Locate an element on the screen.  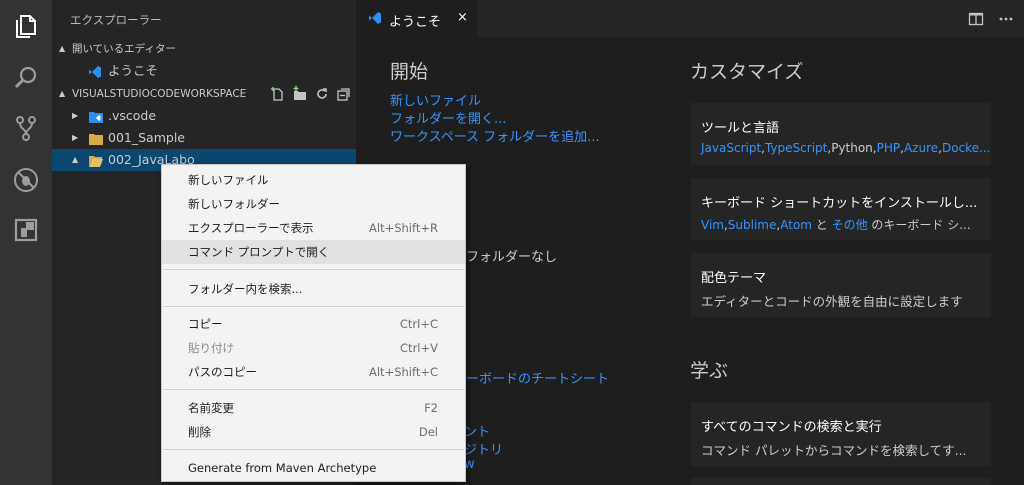
menu-item-reveal-in-explorer: エクスプローラーで表示 Alt+Shift+R is located at coordinates (313, 228).